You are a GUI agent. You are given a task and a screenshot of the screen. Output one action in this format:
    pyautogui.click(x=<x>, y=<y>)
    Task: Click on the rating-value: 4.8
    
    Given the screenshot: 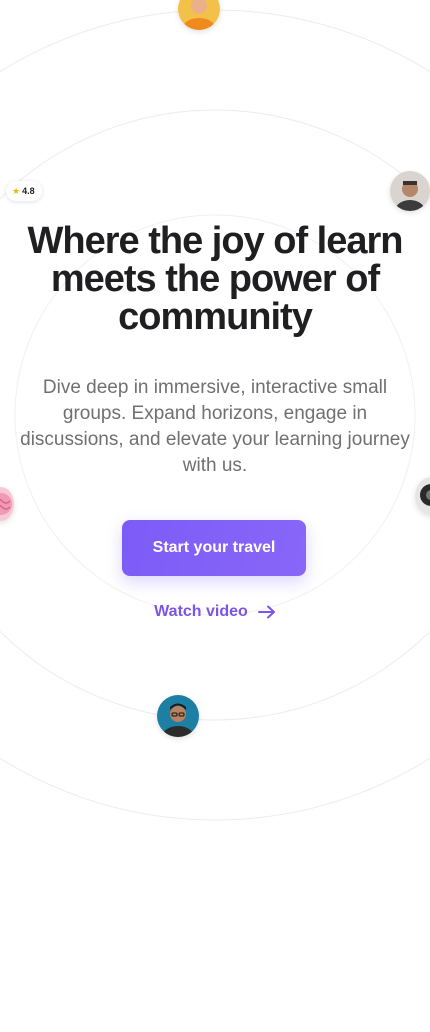 What is the action you would take?
    pyautogui.click(x=28, y=191)
    